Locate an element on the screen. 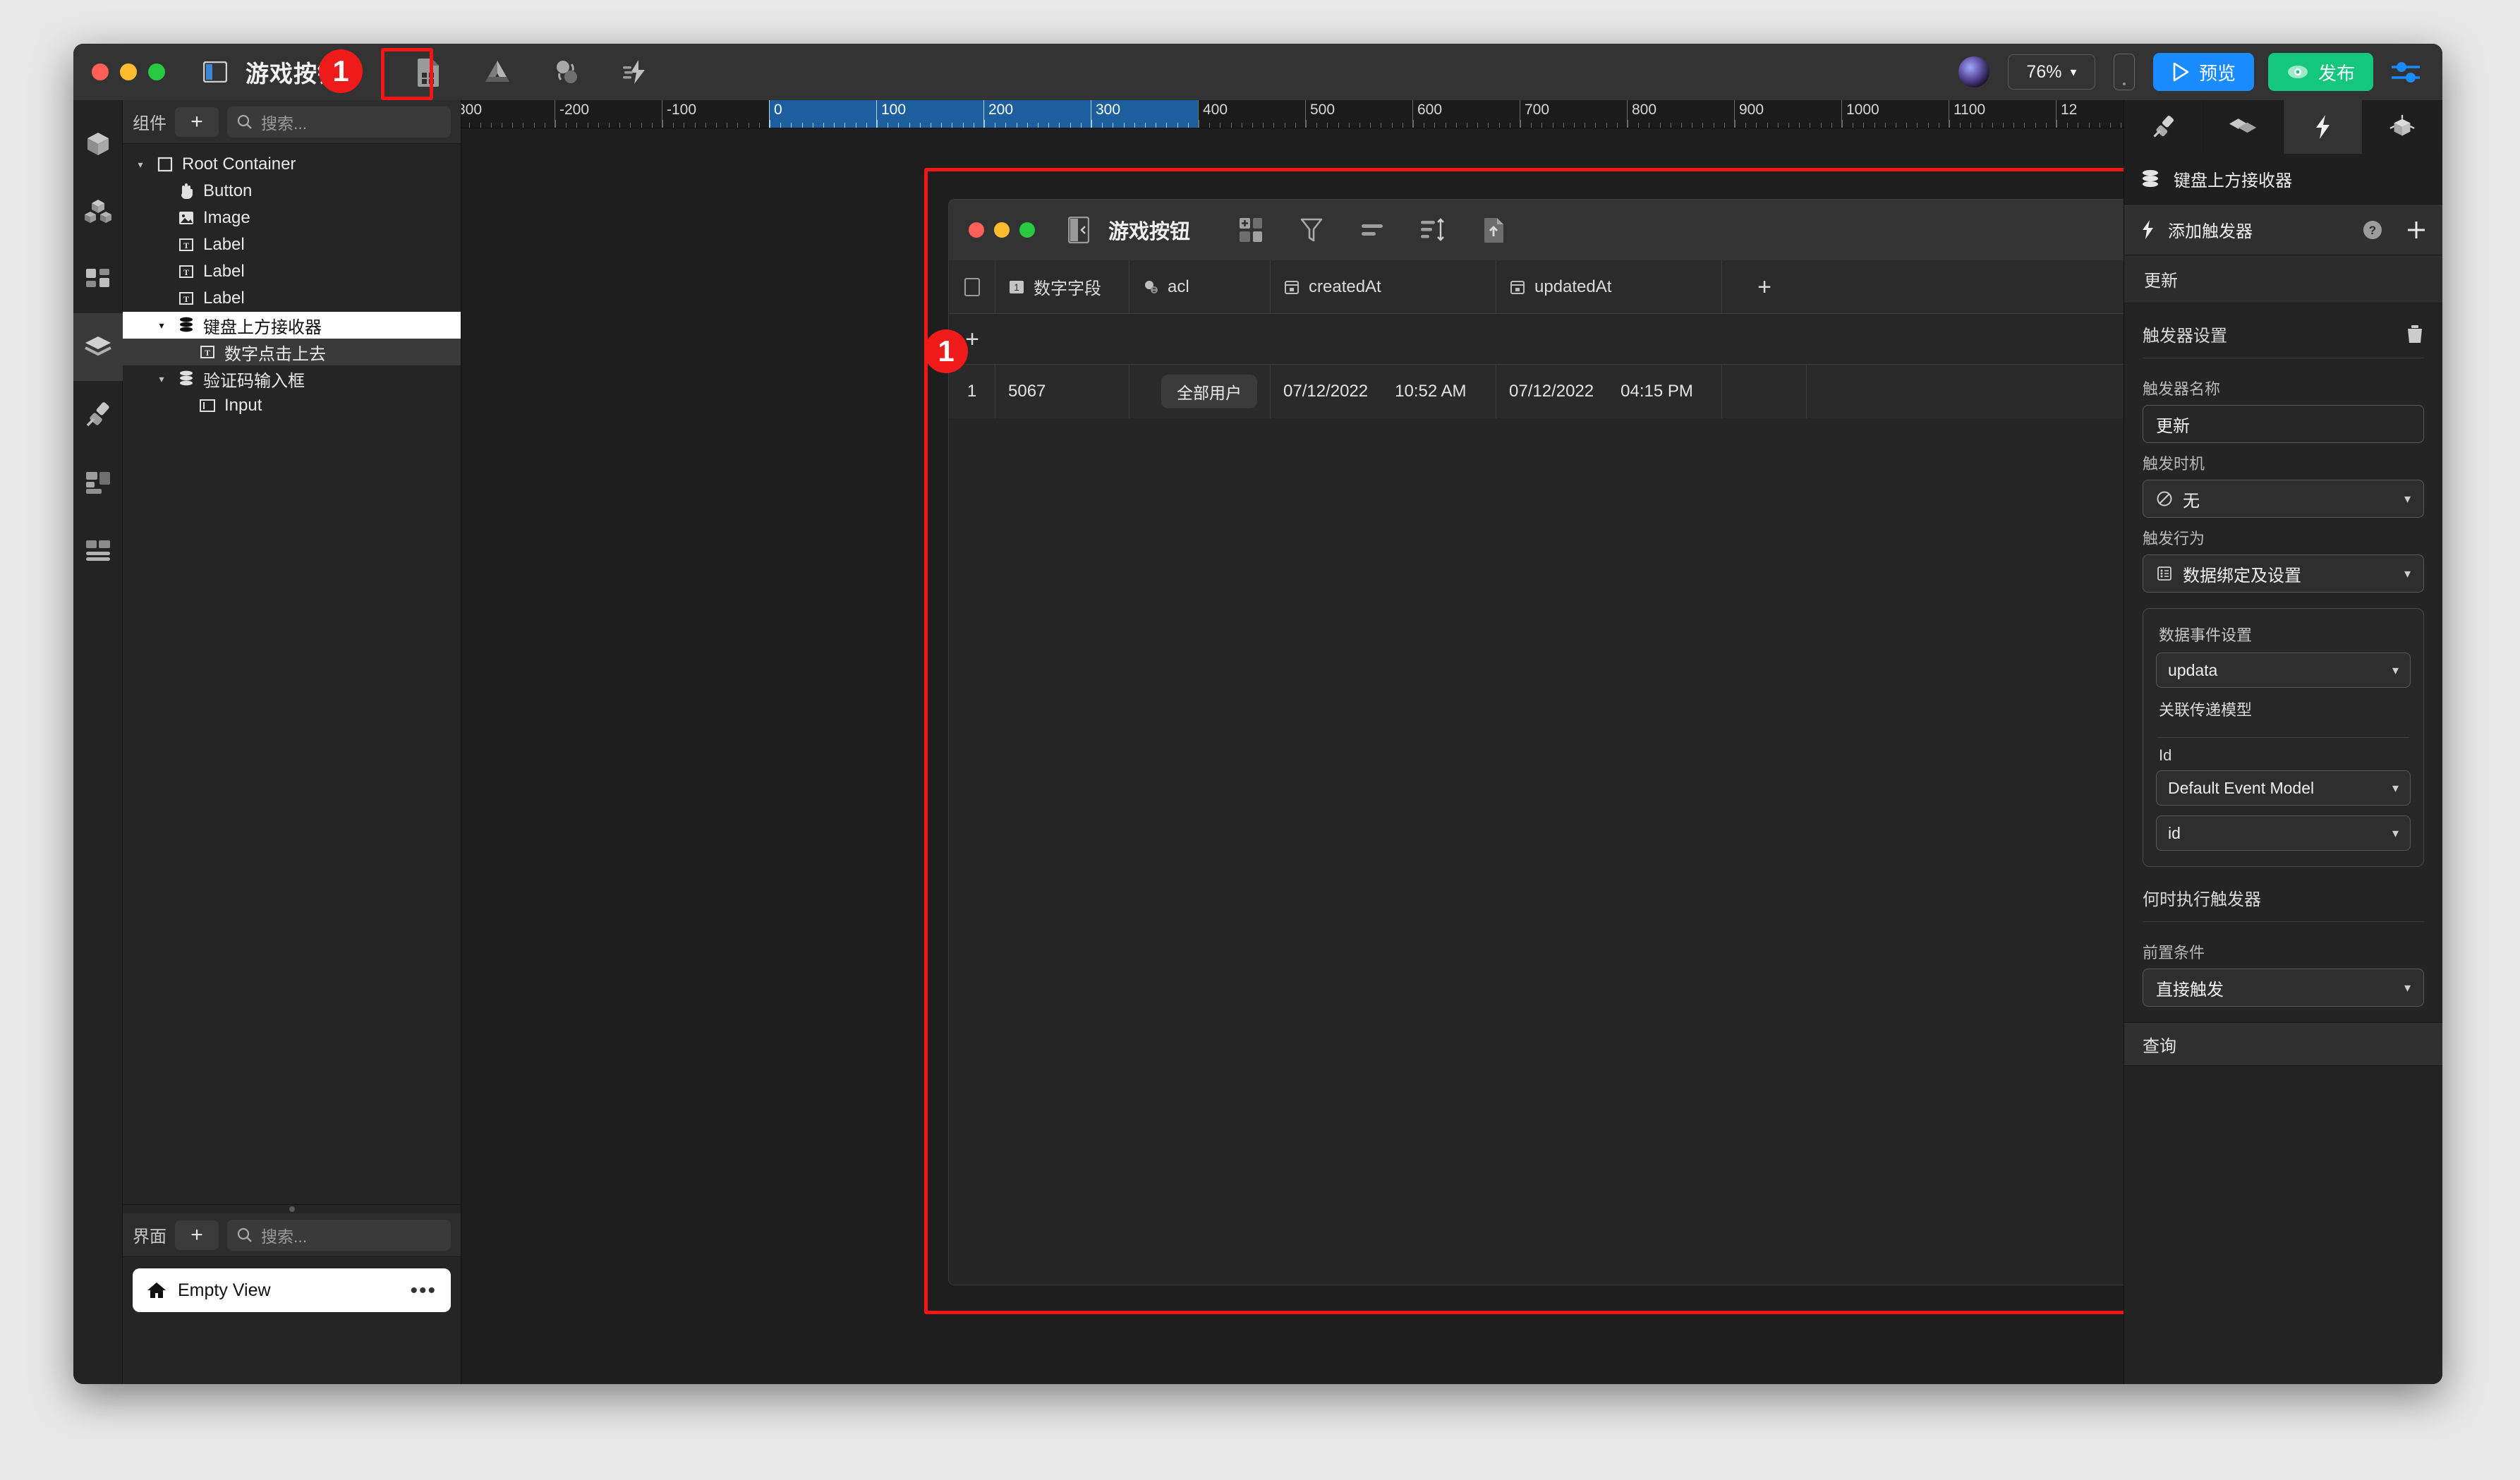  upload-file-icon is located at coordinates (1493, 230).